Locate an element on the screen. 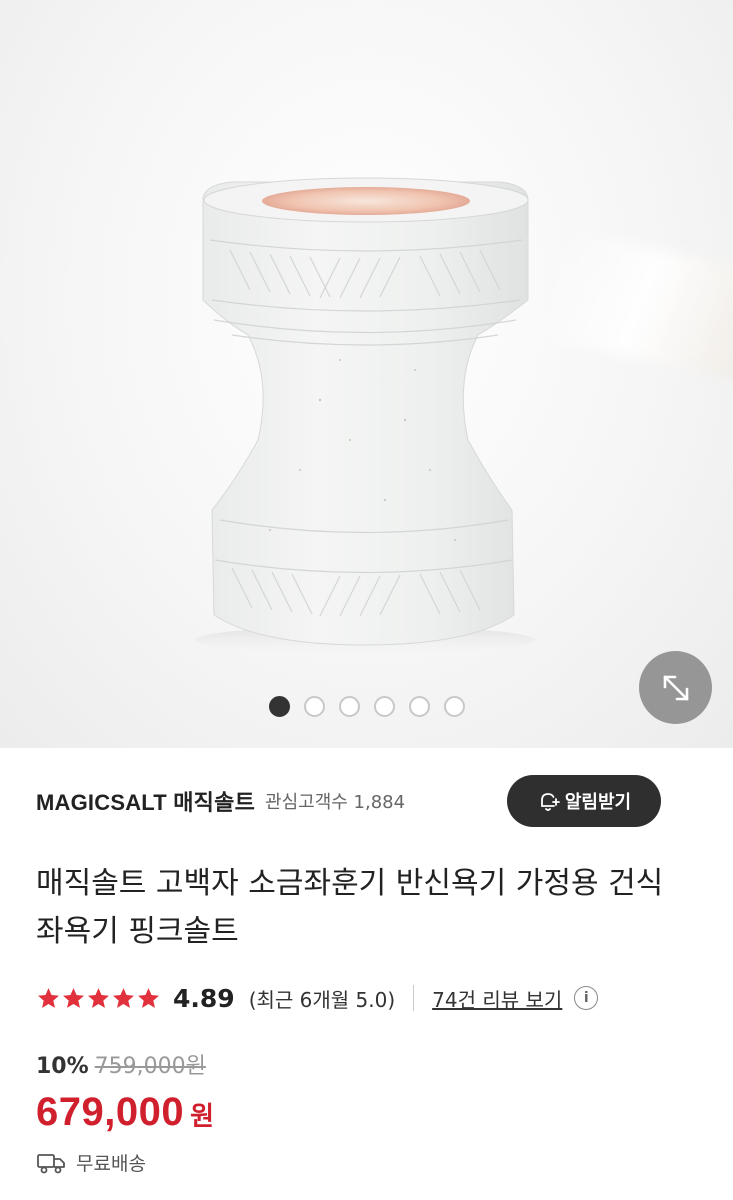  original-price: 759,000원 is located at coordinates (150, 1066).